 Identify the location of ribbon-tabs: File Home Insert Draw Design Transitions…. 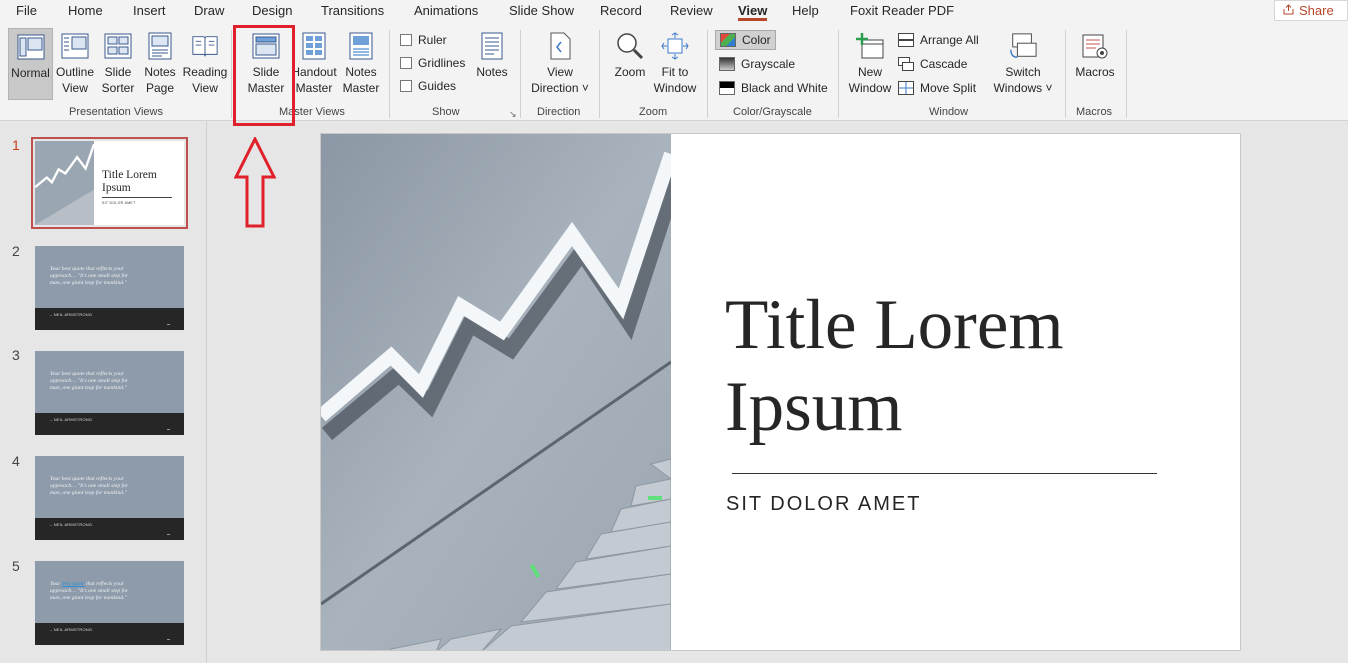
(674, 12).